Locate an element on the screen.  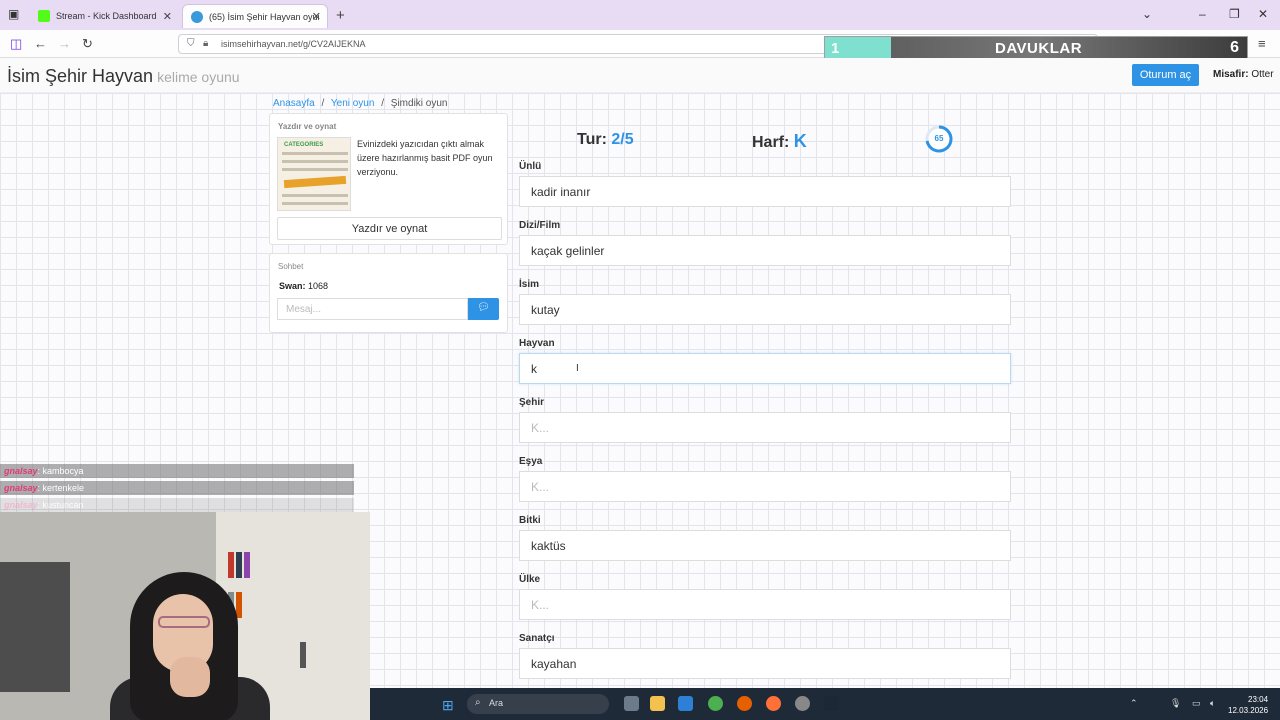
network-icon: ▭ is located at coordinates (1196, 703).